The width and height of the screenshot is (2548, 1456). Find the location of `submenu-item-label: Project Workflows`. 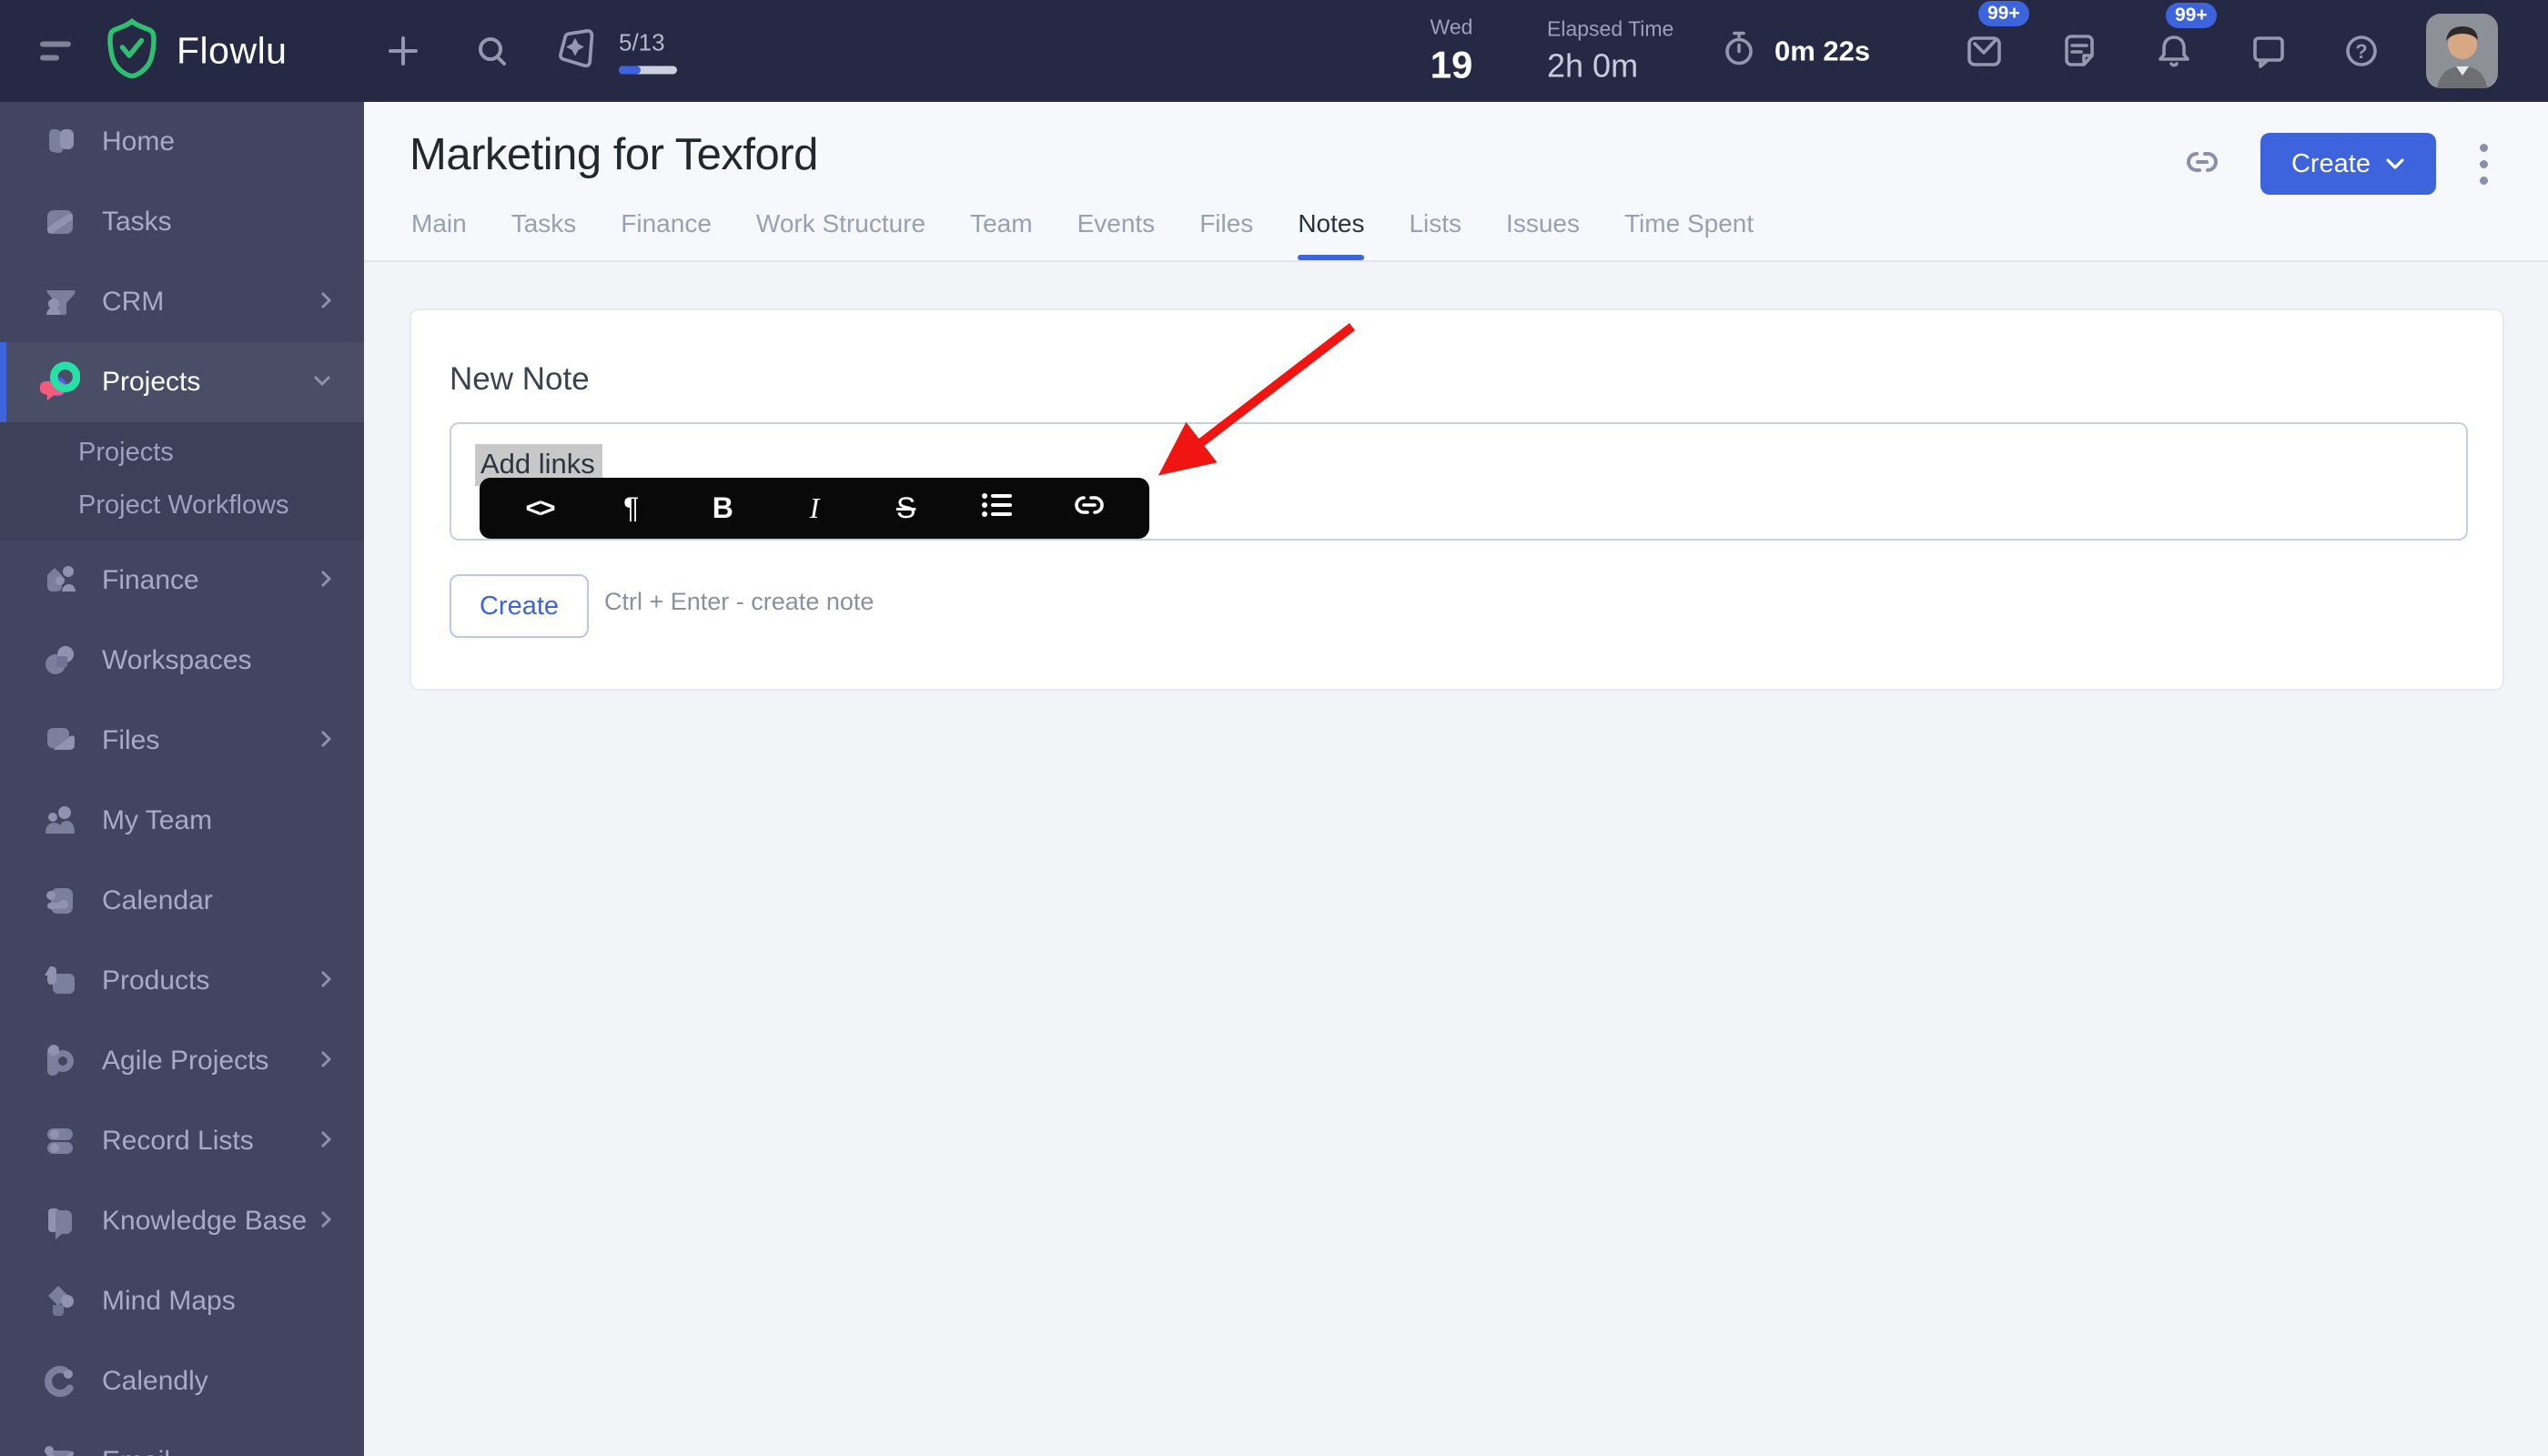

submenu-item-label: Project Workflows is located at coordinates (184, 505).